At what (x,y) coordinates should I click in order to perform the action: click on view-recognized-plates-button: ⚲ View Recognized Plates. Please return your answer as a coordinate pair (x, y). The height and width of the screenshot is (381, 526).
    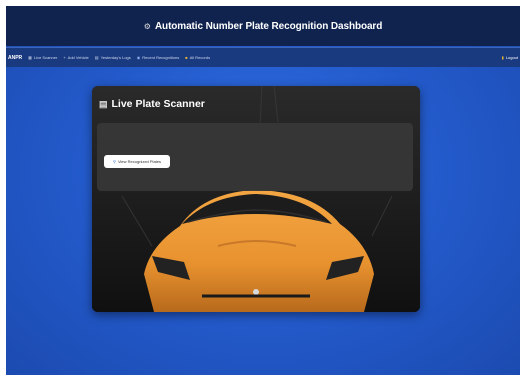
    Looking at the image, I should click on (137, 161).